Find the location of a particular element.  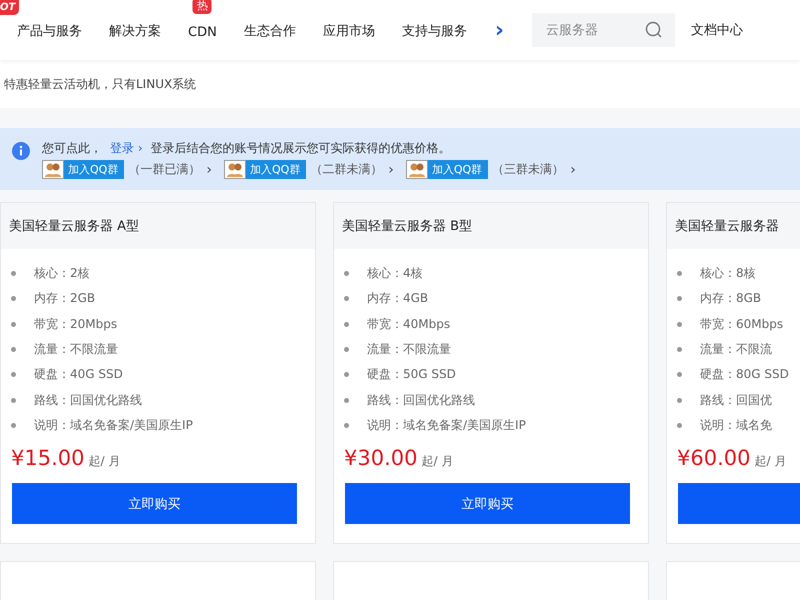

group-status: （二群未满） is located at coordinates (346, 169).